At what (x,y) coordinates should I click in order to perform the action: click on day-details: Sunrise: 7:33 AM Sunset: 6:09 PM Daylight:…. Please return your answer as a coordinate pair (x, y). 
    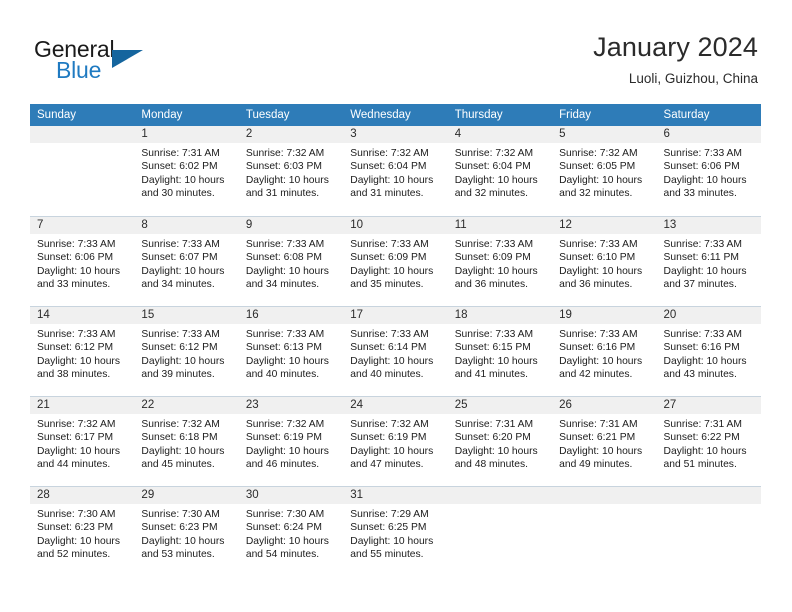
    Looking at the image, I should click on (395, 263).